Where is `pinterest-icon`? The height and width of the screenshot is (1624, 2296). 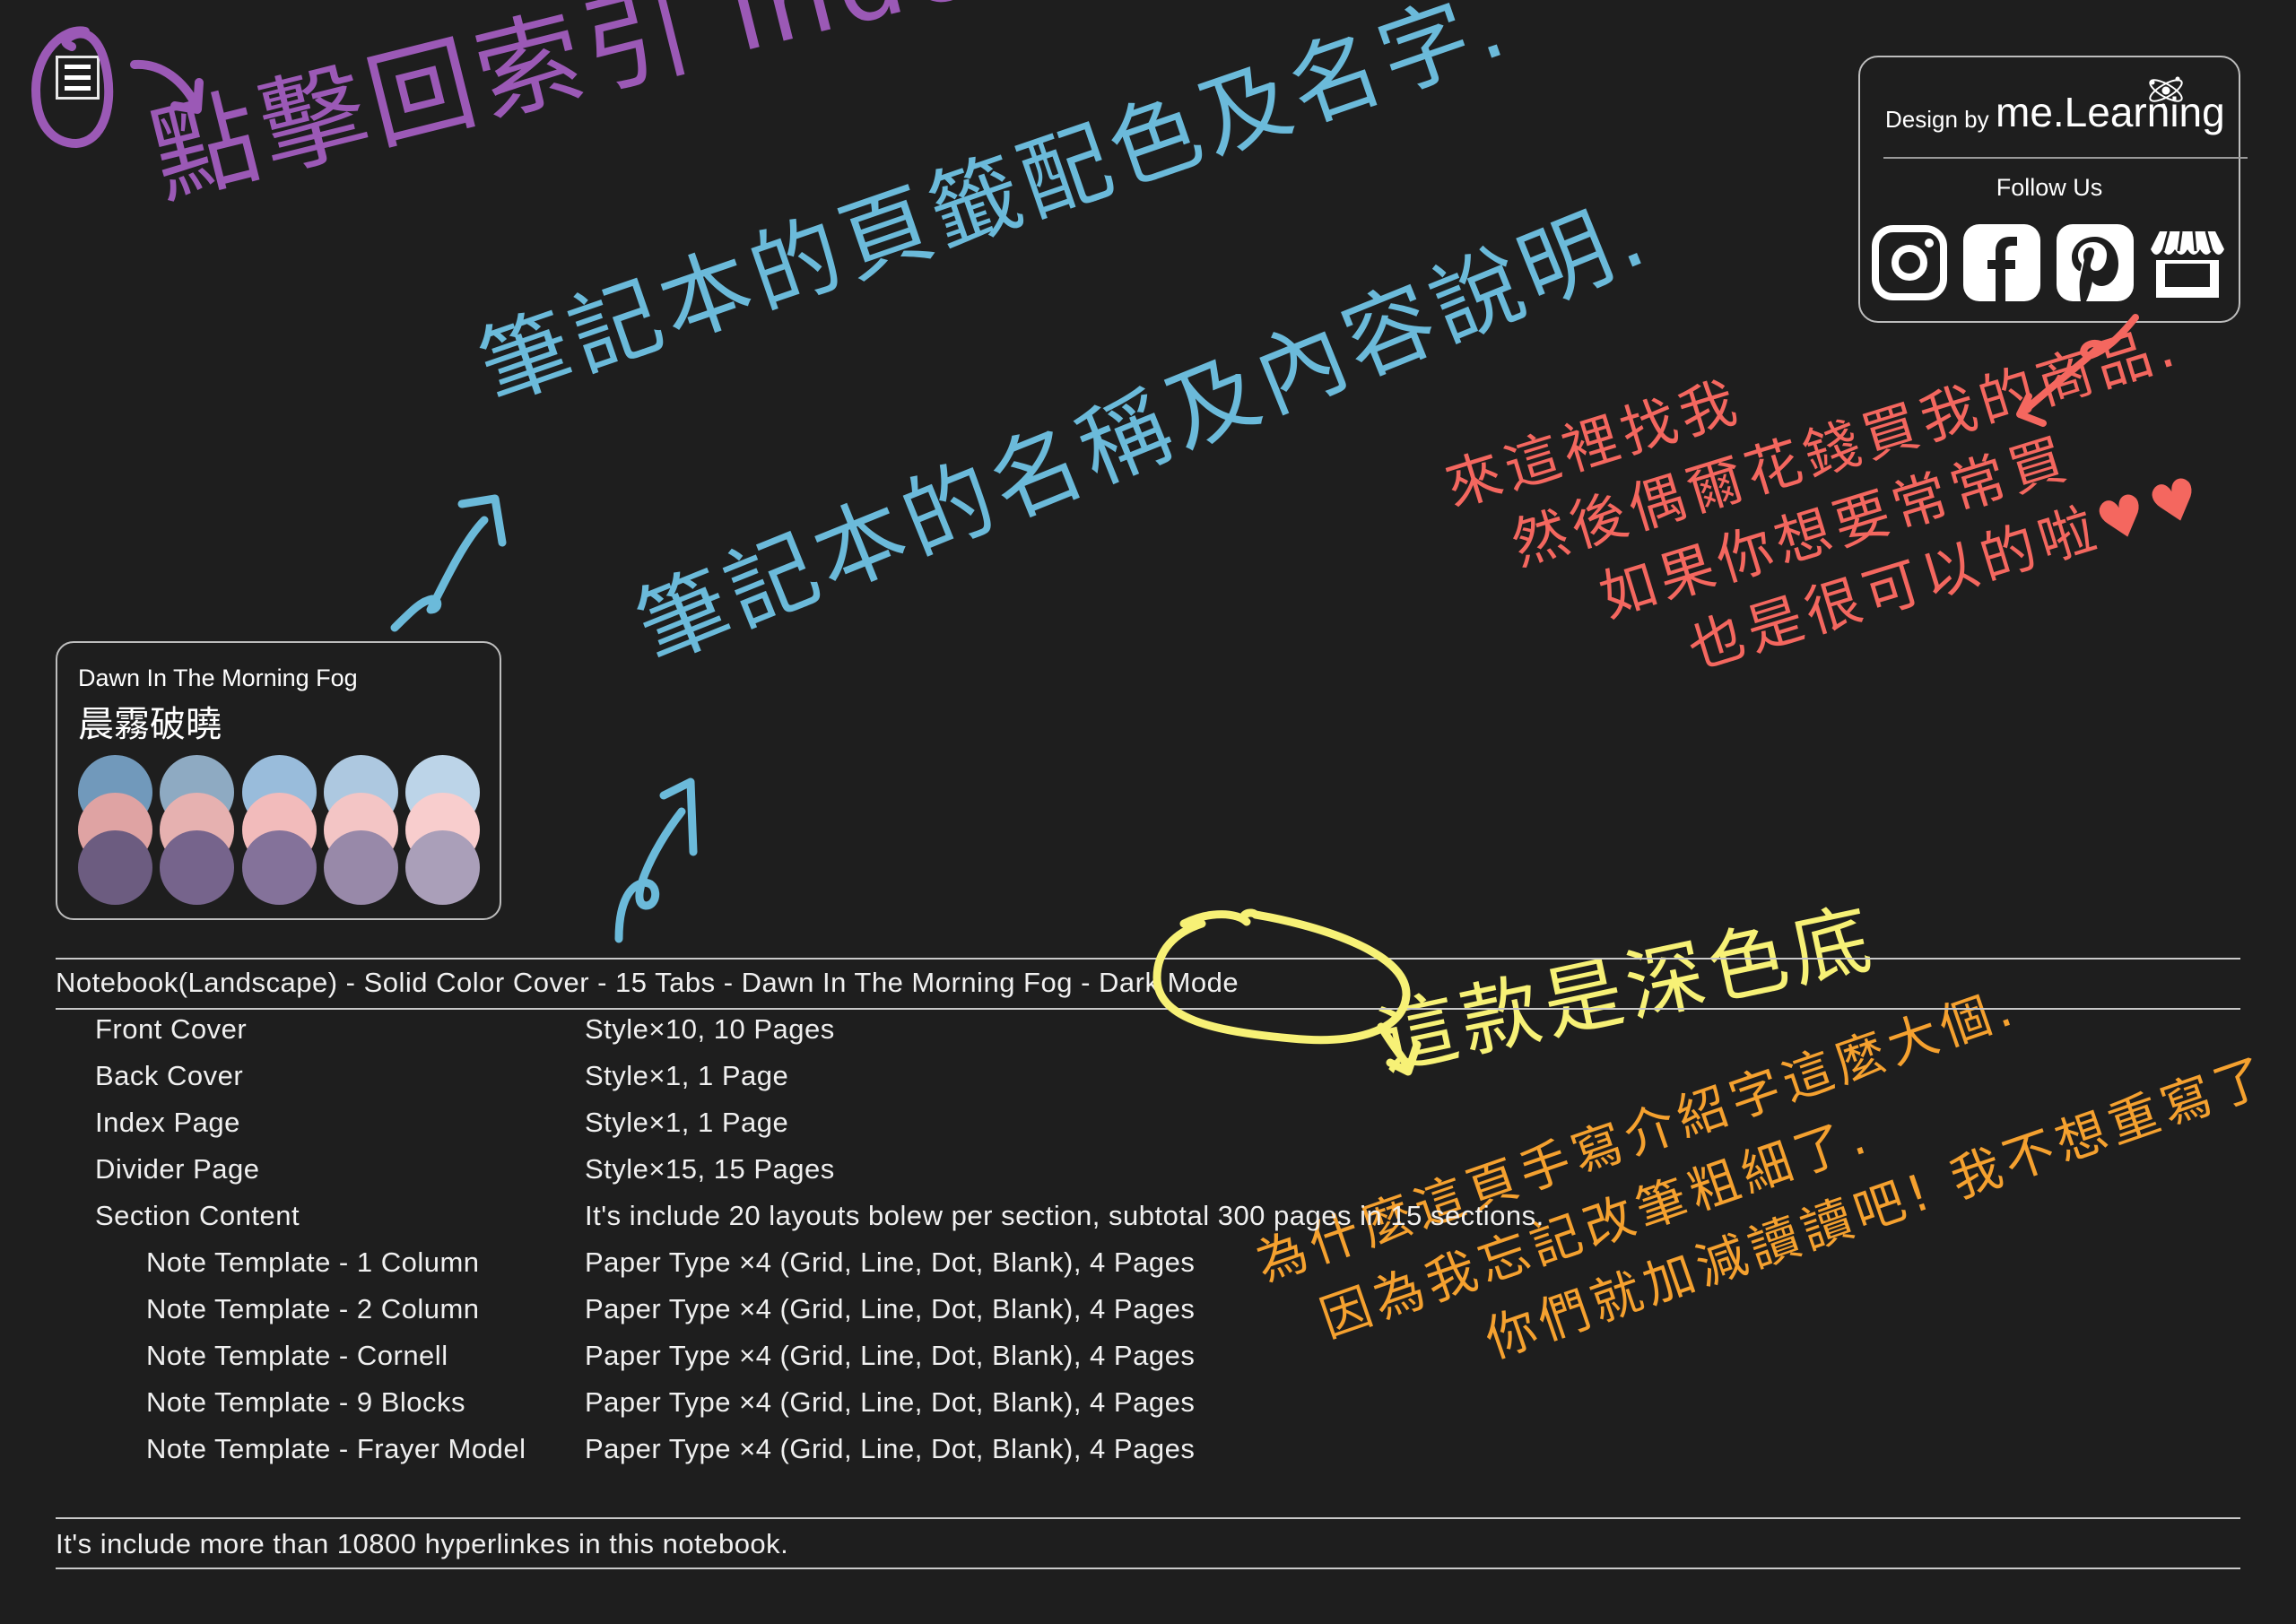
pinterest-icon is located at coordinates (2095, 262).